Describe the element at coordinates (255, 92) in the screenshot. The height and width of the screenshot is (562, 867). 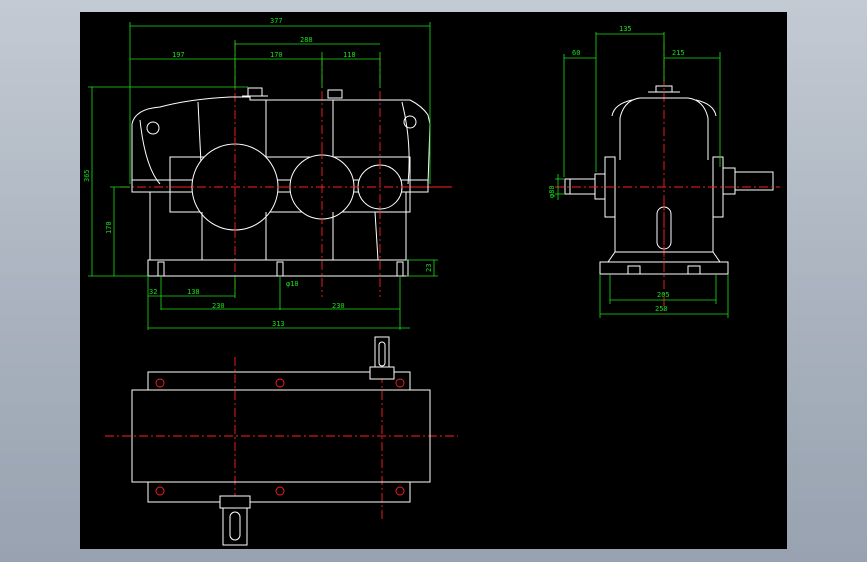
I see `breather-plug-left` at that location.